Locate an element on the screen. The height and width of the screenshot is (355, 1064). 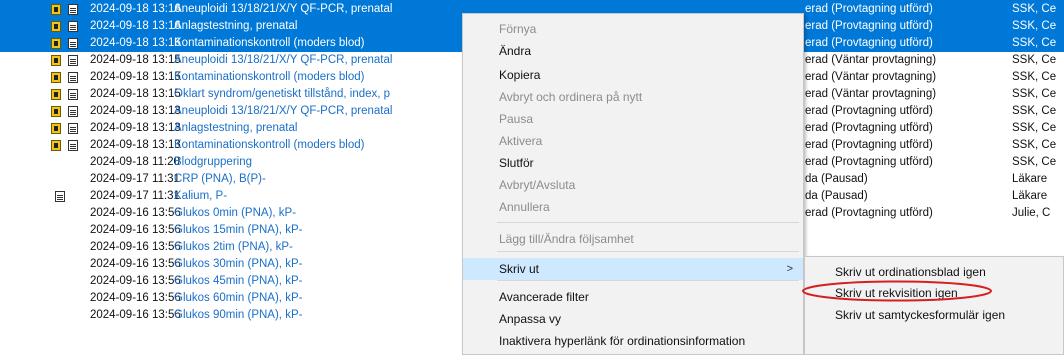
chevron-right-icon: > is located at coordinates (789, 269).